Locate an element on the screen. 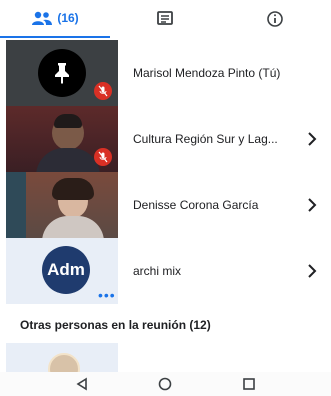 The height and width of the screenshot is (396, 331). info-icon is located at coordinates (275, 19).